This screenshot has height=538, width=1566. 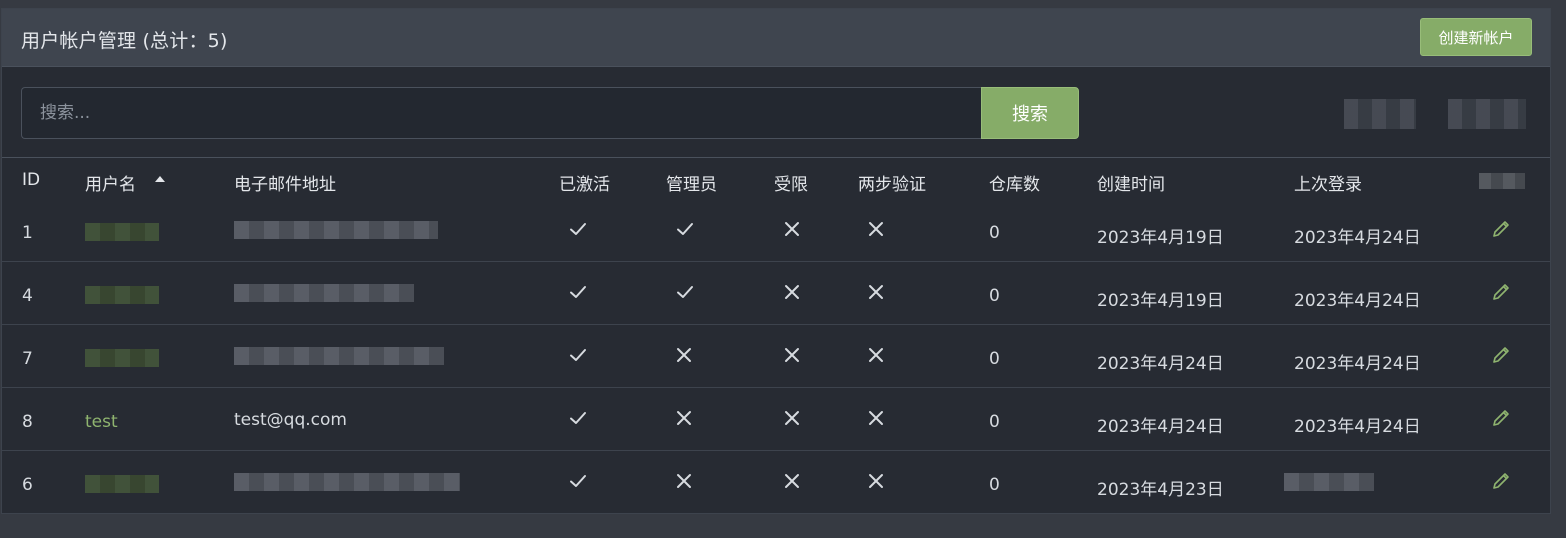 What do you see at coordinates (1502, 181) in the screenshot?
I see `redacted-actions-header` at bounding box center [1502, 181].